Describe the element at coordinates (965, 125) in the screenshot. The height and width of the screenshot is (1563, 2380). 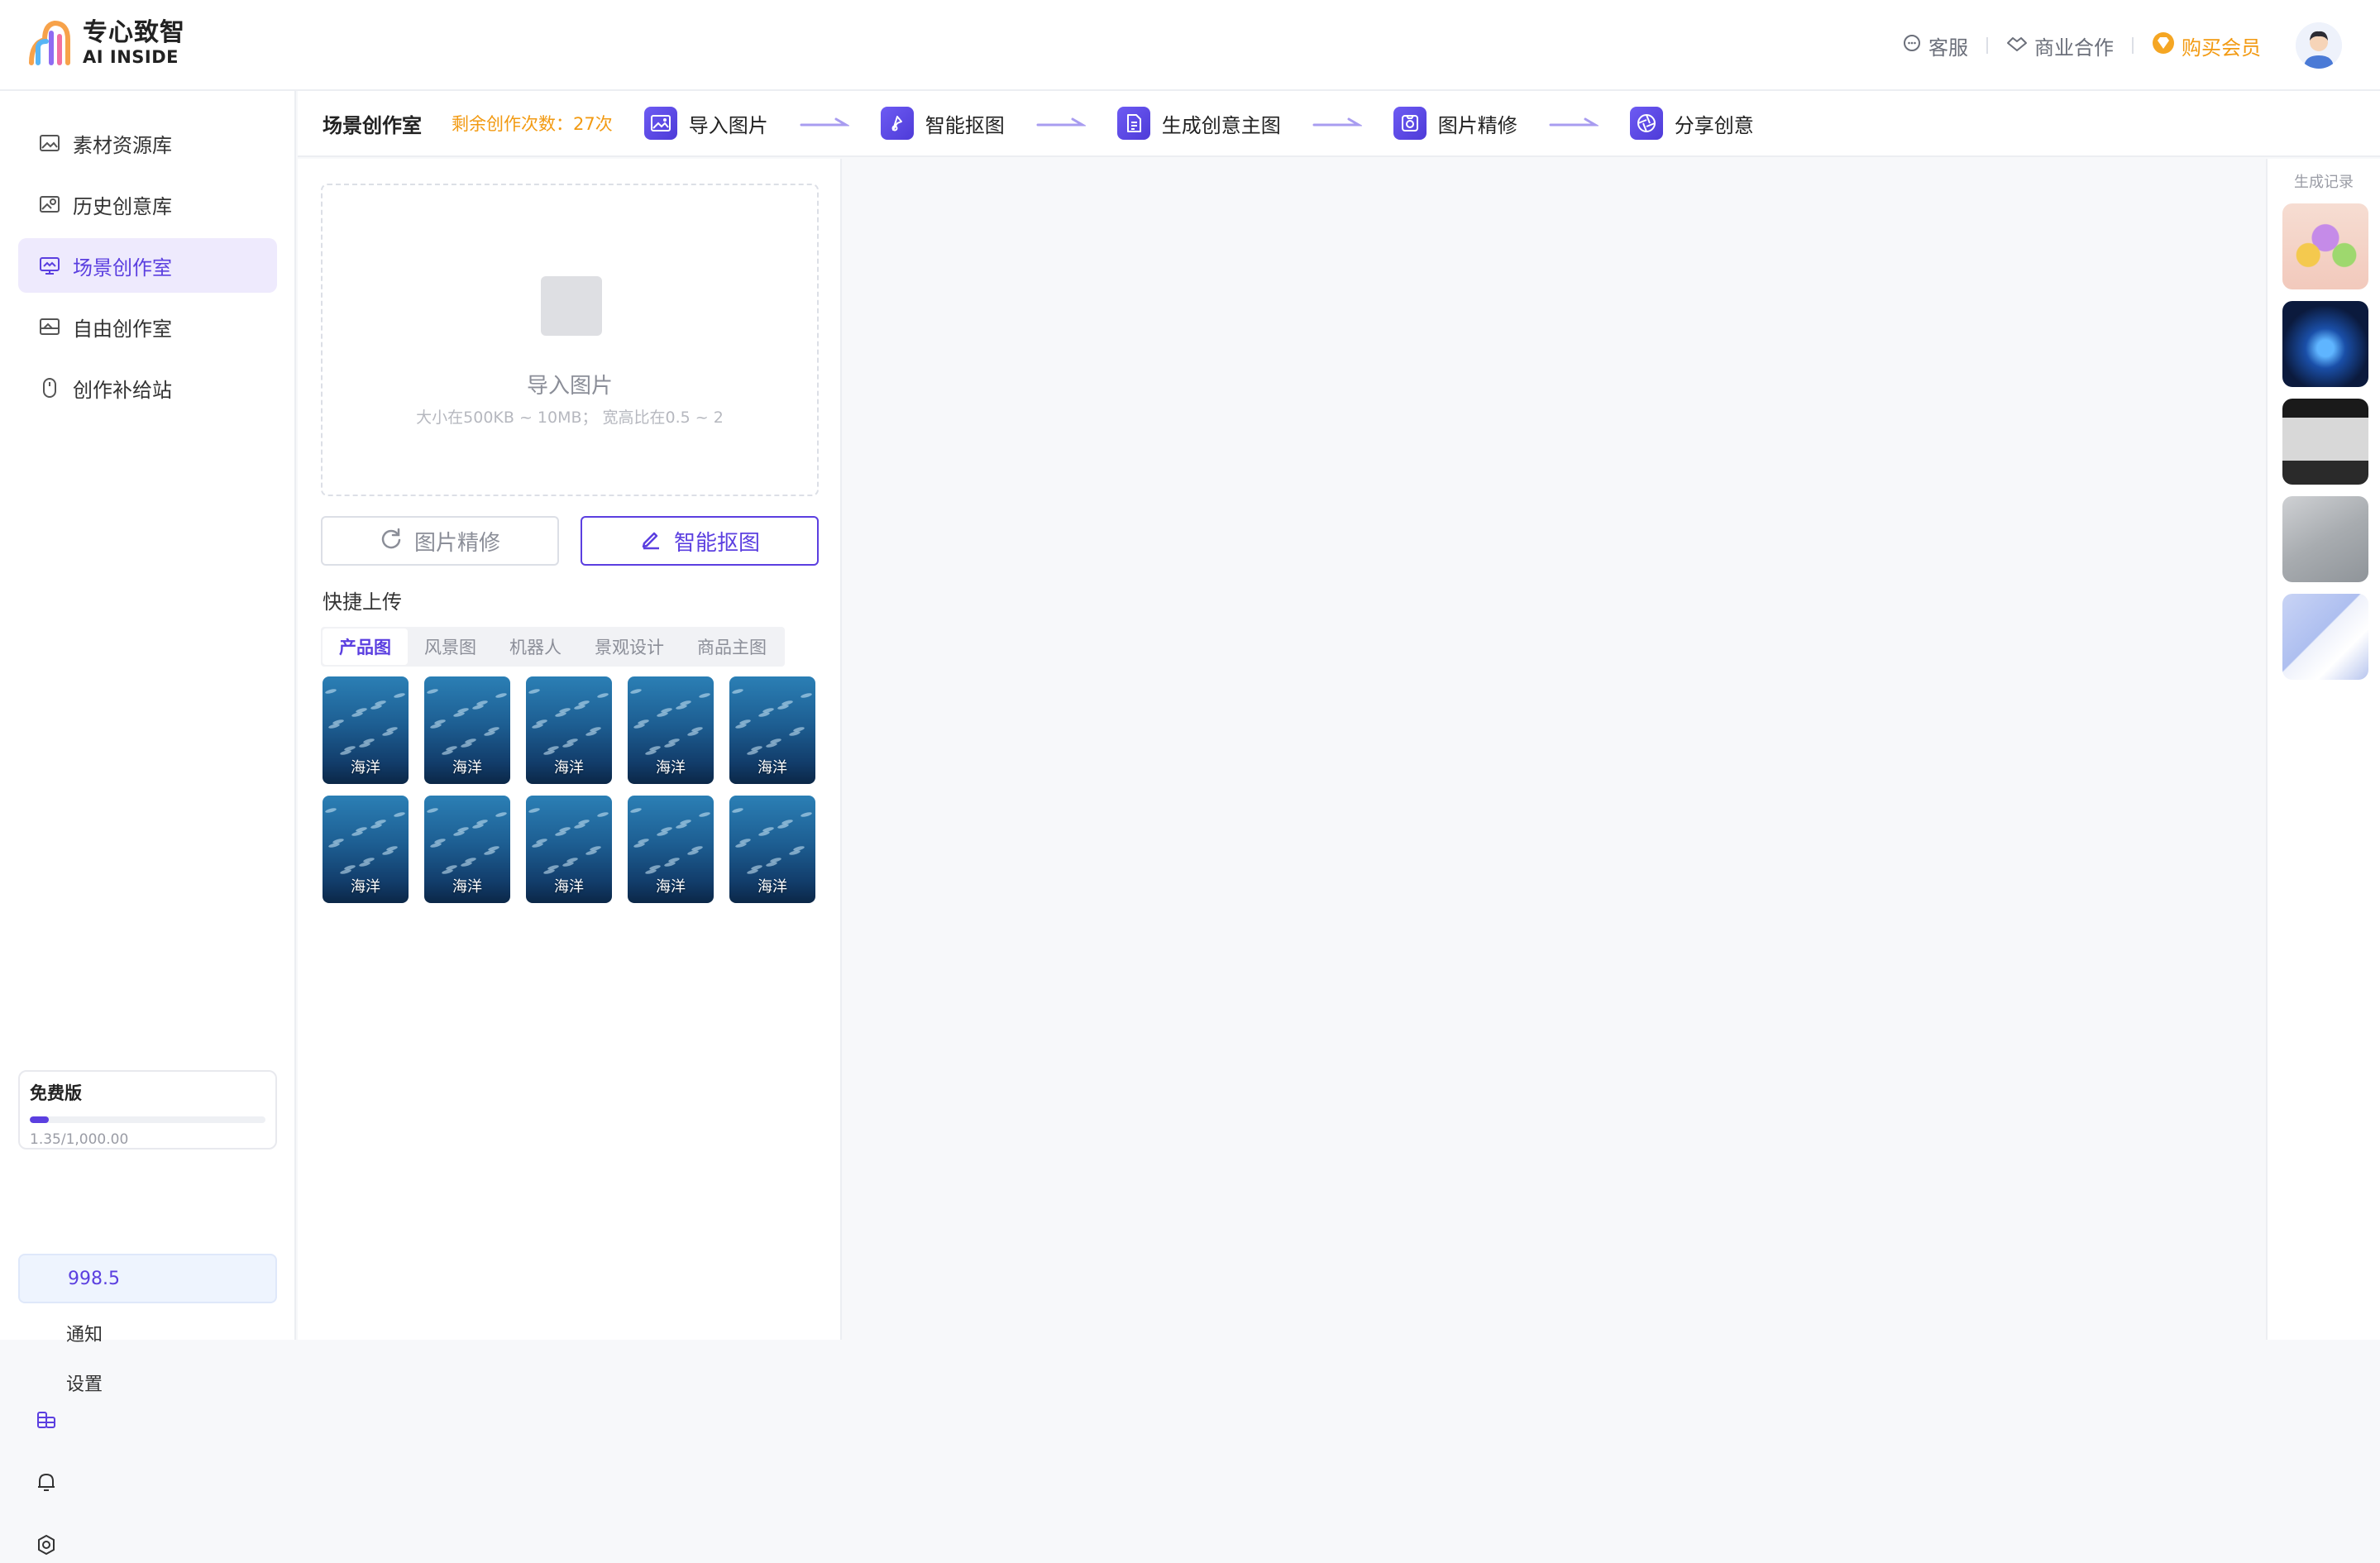
I see `step-label: 智能抠图` at that location.